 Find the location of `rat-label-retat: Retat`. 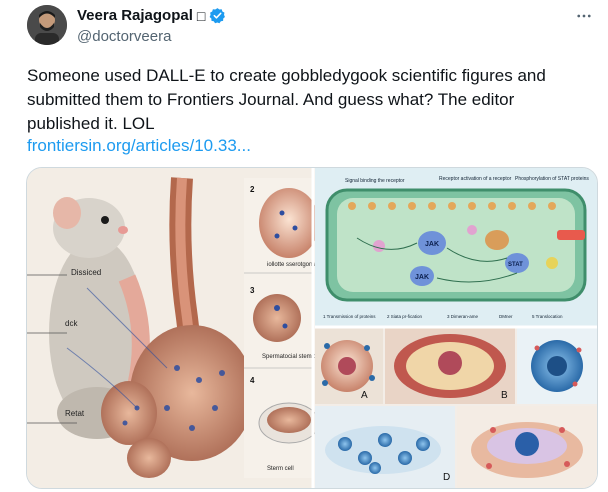

rat-label-retat: Retat is located at coordinates (75, 413).